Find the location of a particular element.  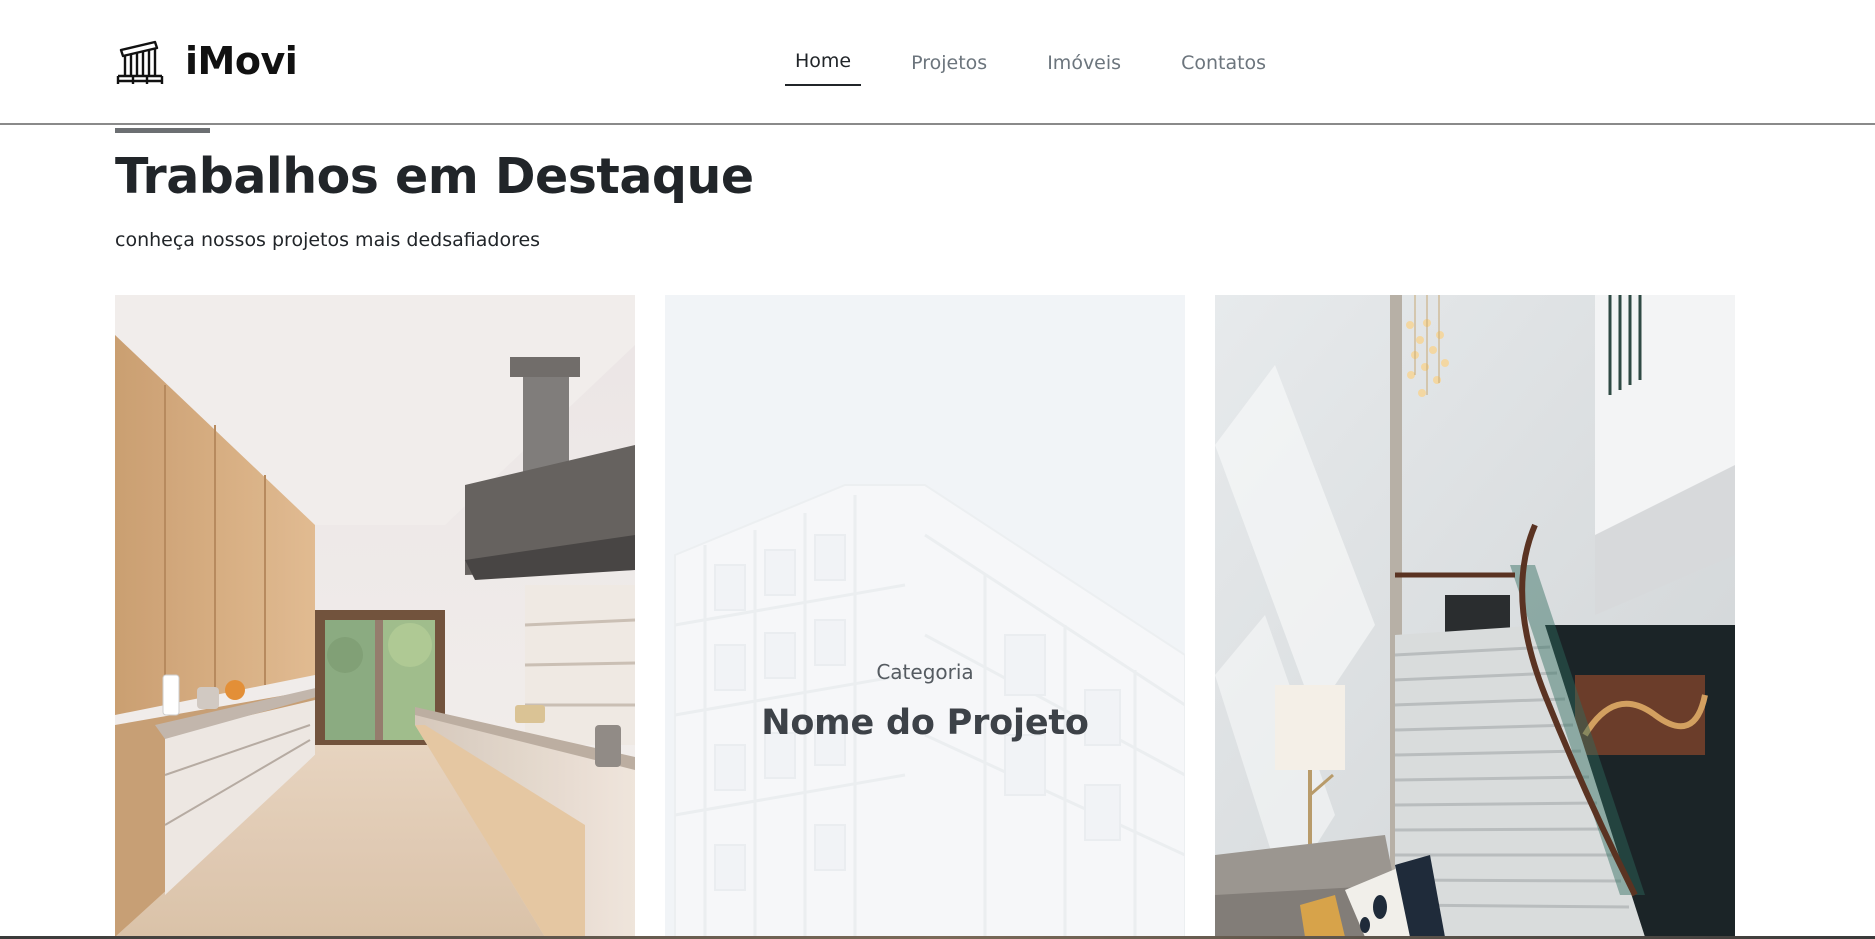

brand-logo-link: iMovi is located at coordinates (206, 61).